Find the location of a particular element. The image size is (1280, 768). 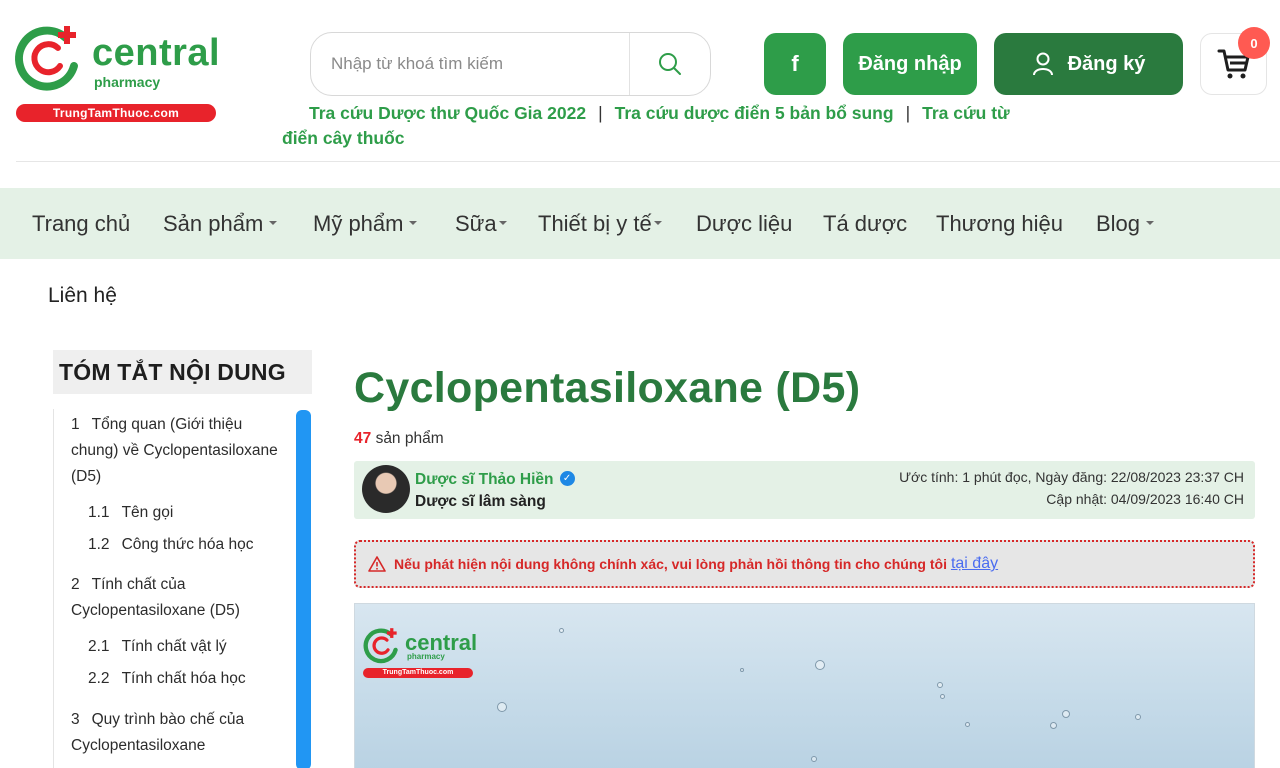

toc-item: 1.1 Tên gọi is located at coordinates (195, 513).